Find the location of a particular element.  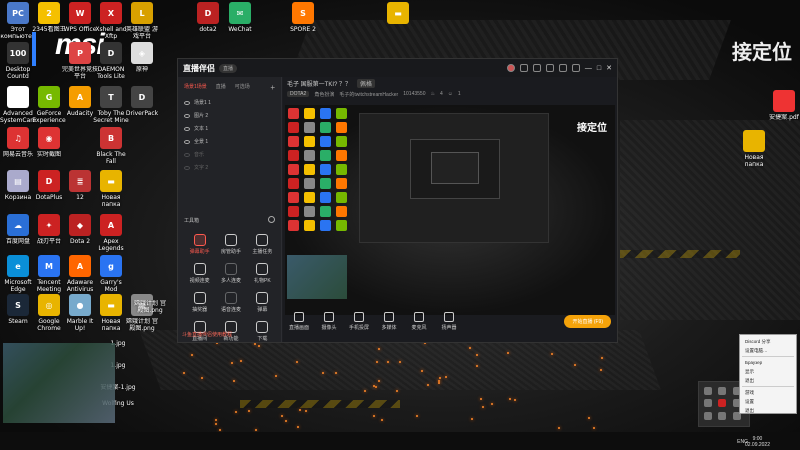

bottom-toolbar-button: 摄像头 is located at coordinates (329, 321).